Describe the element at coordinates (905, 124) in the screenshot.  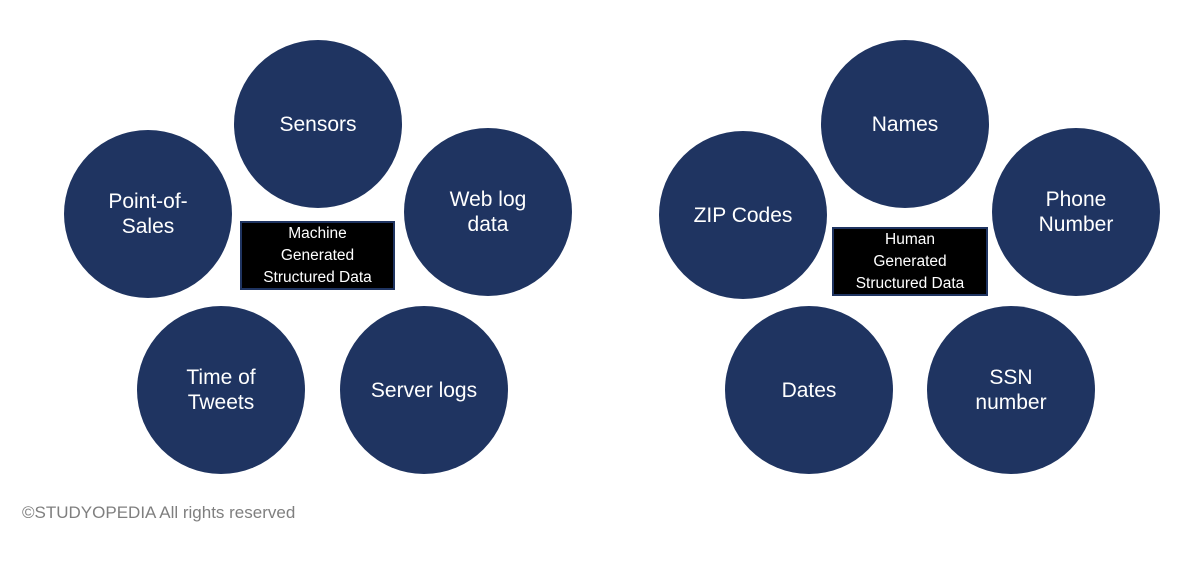
I see `circle-names: Names` at that location.